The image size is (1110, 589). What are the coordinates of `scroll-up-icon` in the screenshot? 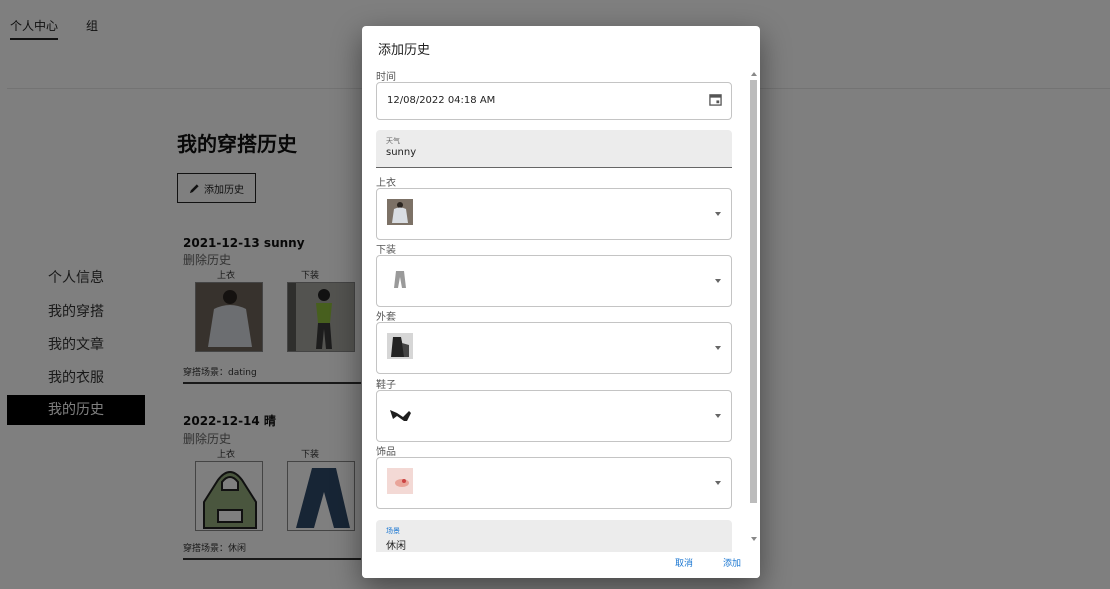 It's located at (754, 74).